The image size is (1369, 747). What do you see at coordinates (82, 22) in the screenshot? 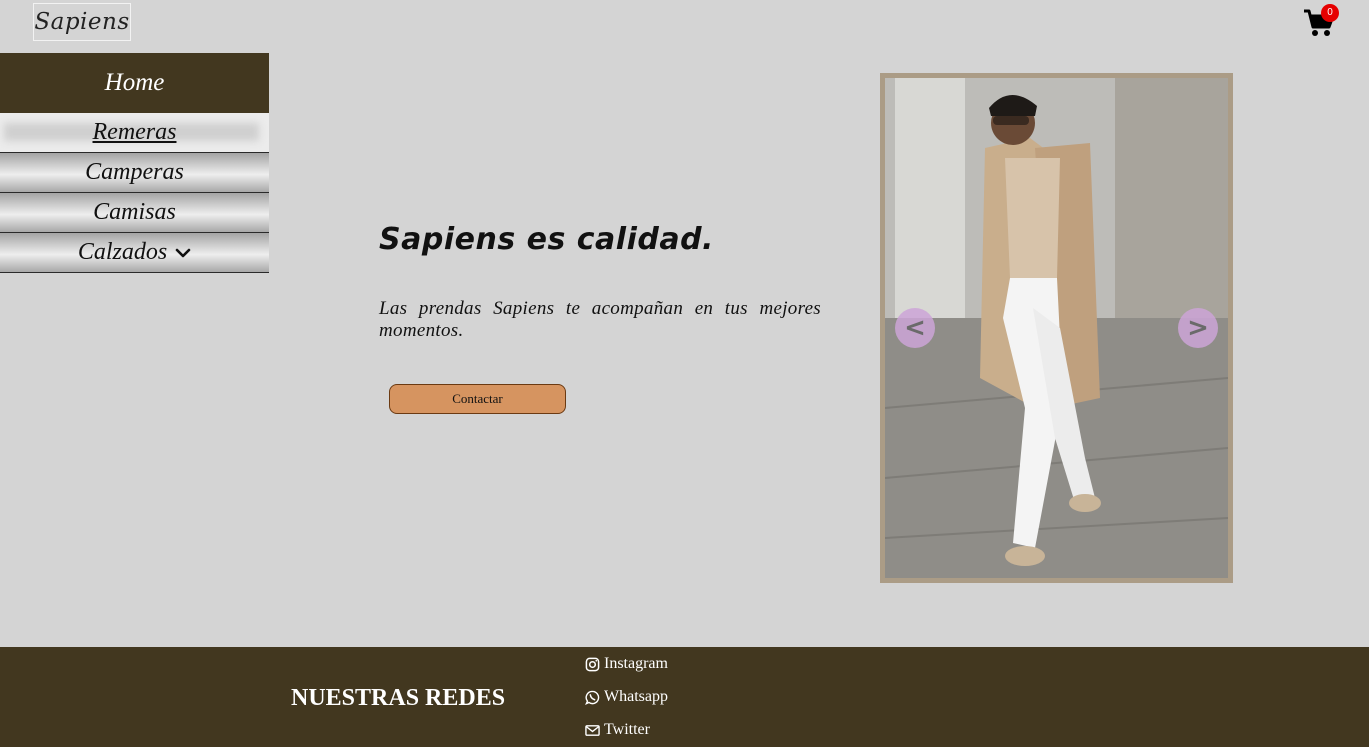
I see `logo: Sapiens` at bounding box center [82, 22].